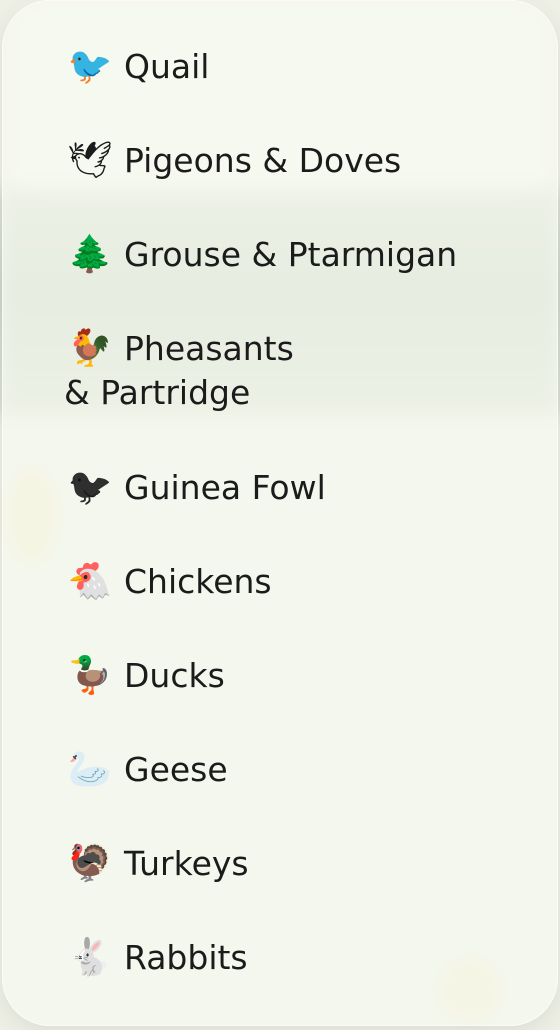 Image resolution: width=560 pixels, height=1030 pixels. I want to click on evergreen-tree-icon: 🌲, so click(90, 254).